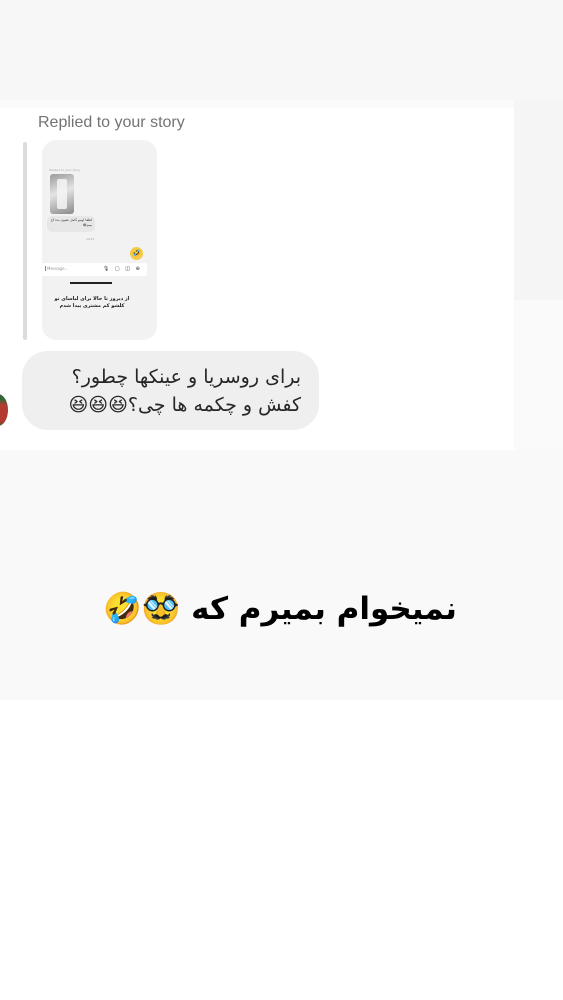 Image resolution: width=563 pixels, height=1000 pixels. What do you see at coordinates (71, 224) in the screenshot?
I see `story-preview-message-bubble: لطفا اونیو کامل نشون بده آخ بیبم😂` at bounding box center [71, 224].